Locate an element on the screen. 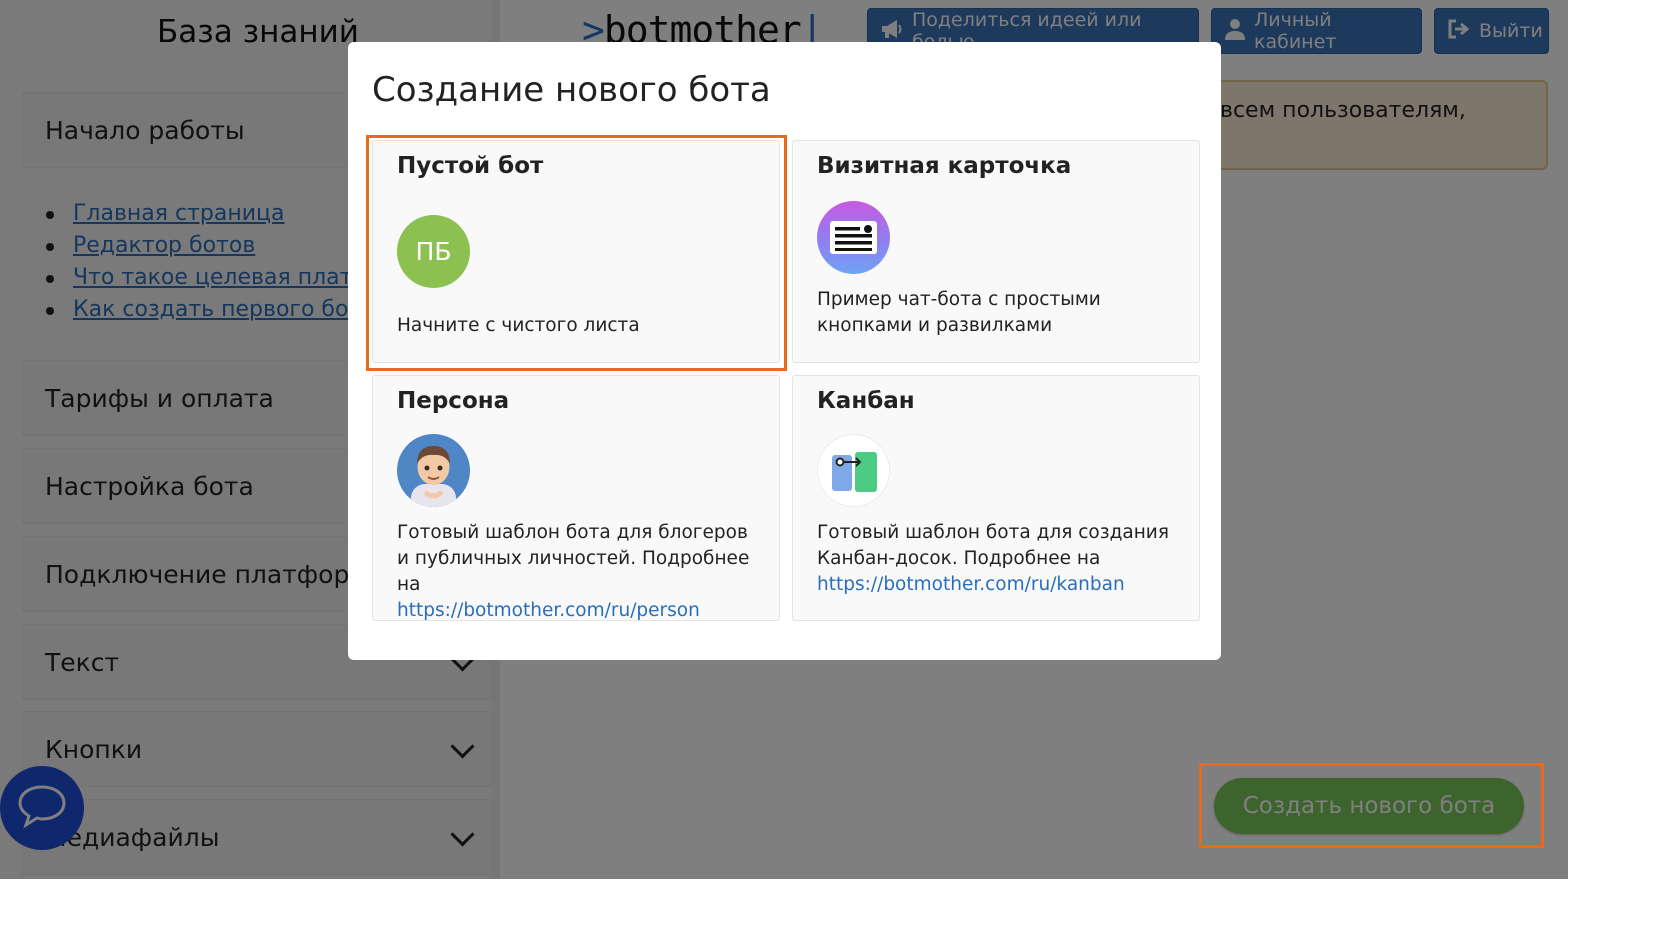 The width and height of the screenshot is (1680, 942). persona-avatar-icon is located at coordinates (433, 470).